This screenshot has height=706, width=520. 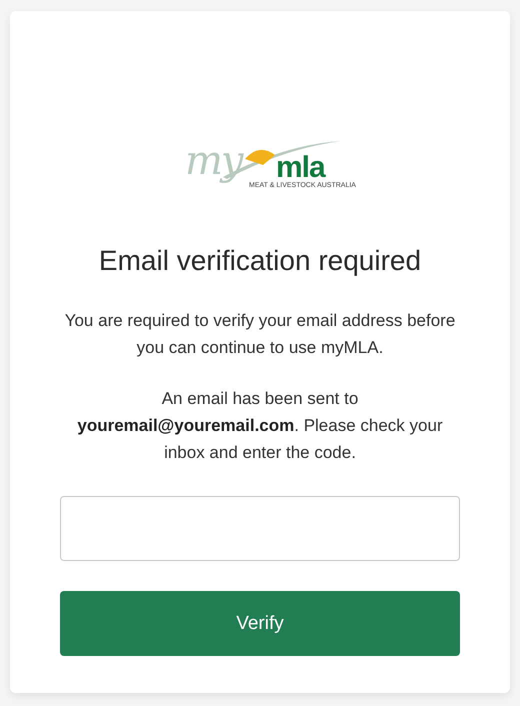 I want to click on logo-wordmark: mla, so click(x=300, y=168).